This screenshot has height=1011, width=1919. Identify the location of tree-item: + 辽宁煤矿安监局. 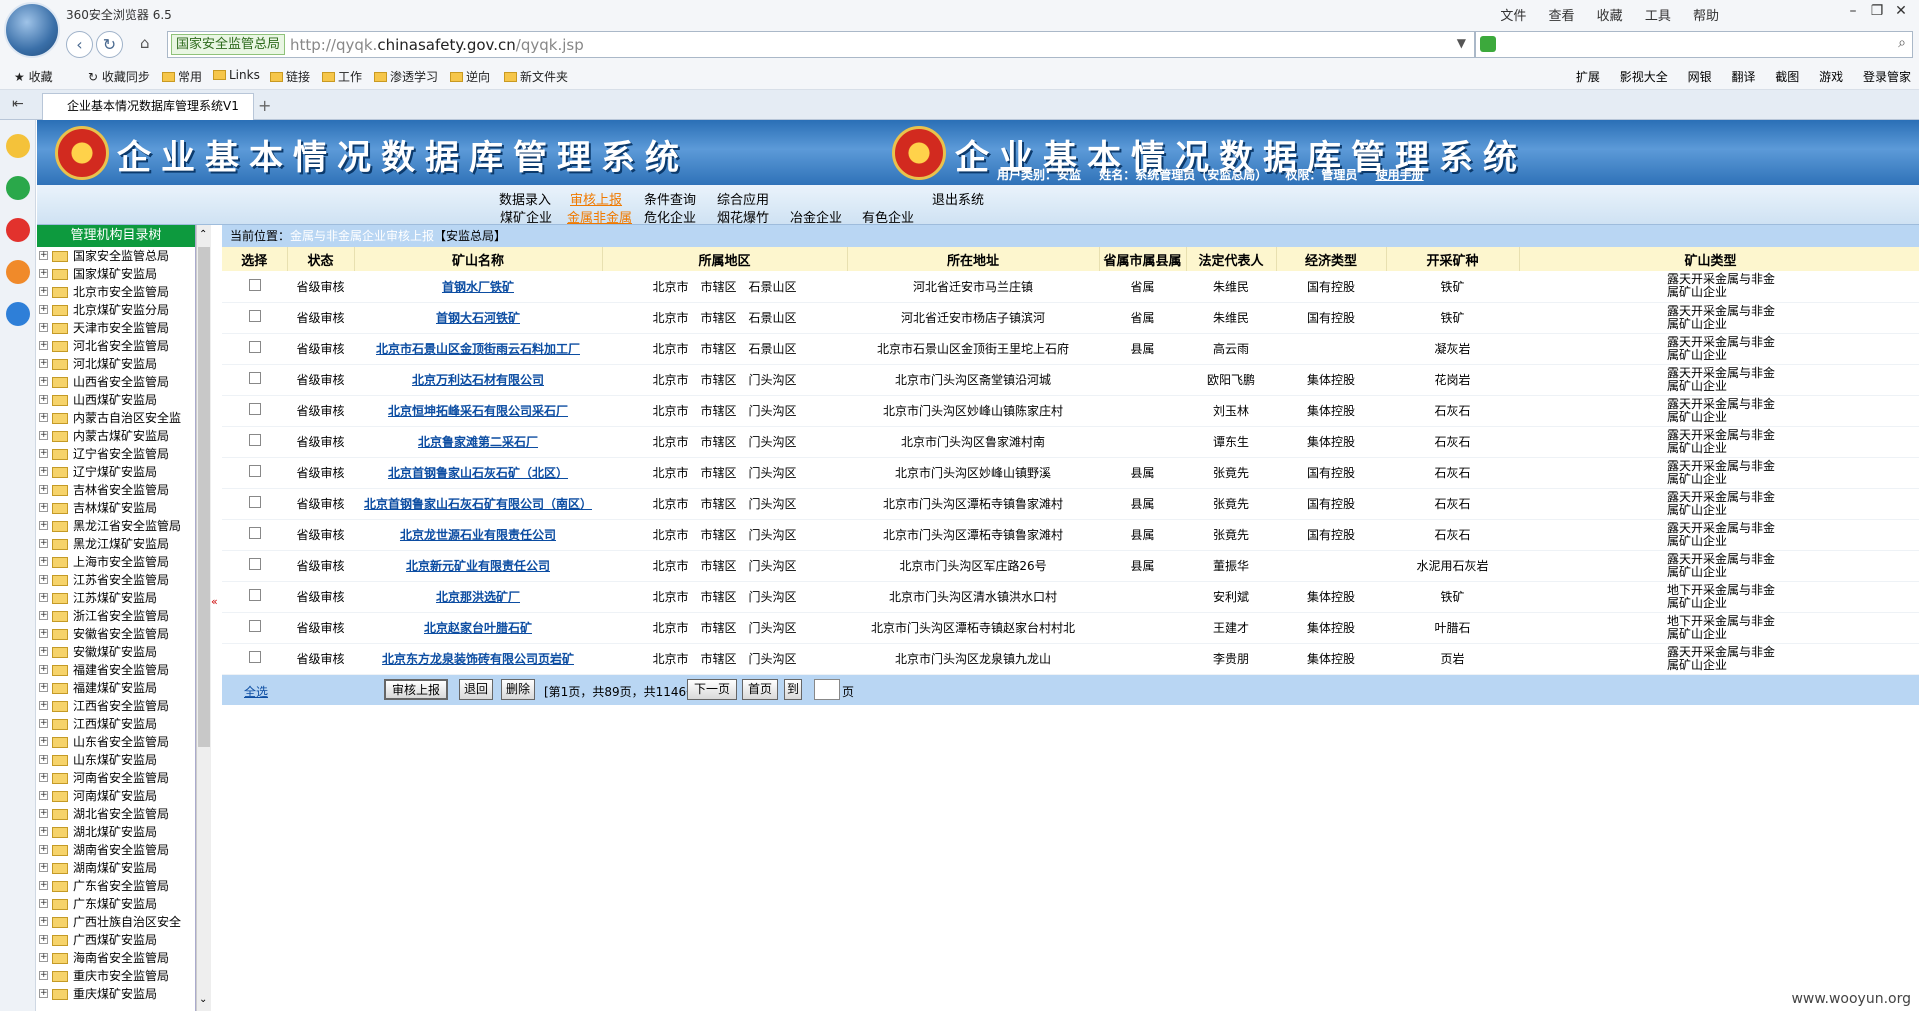
(116, 472).